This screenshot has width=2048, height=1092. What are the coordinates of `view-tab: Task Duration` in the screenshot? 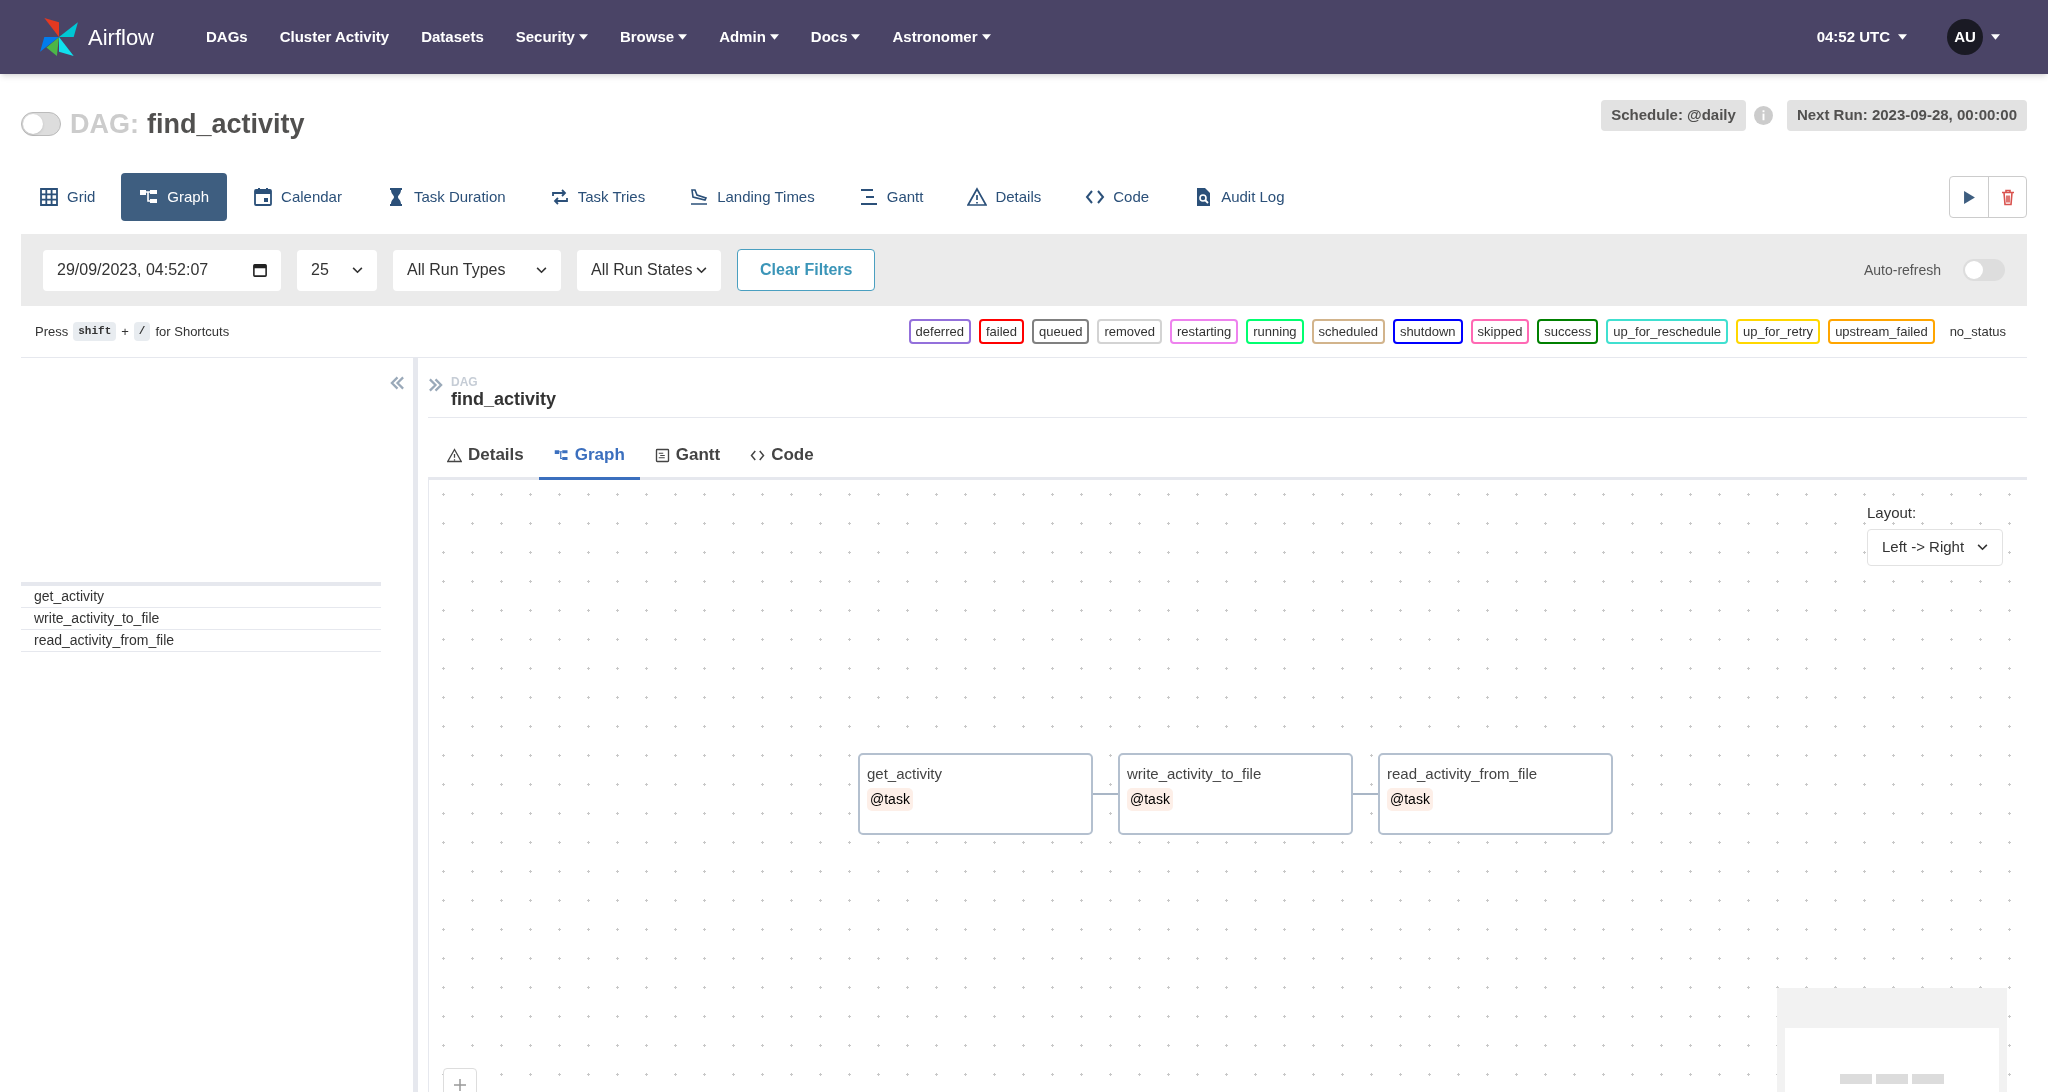 It's located at (445, 197).